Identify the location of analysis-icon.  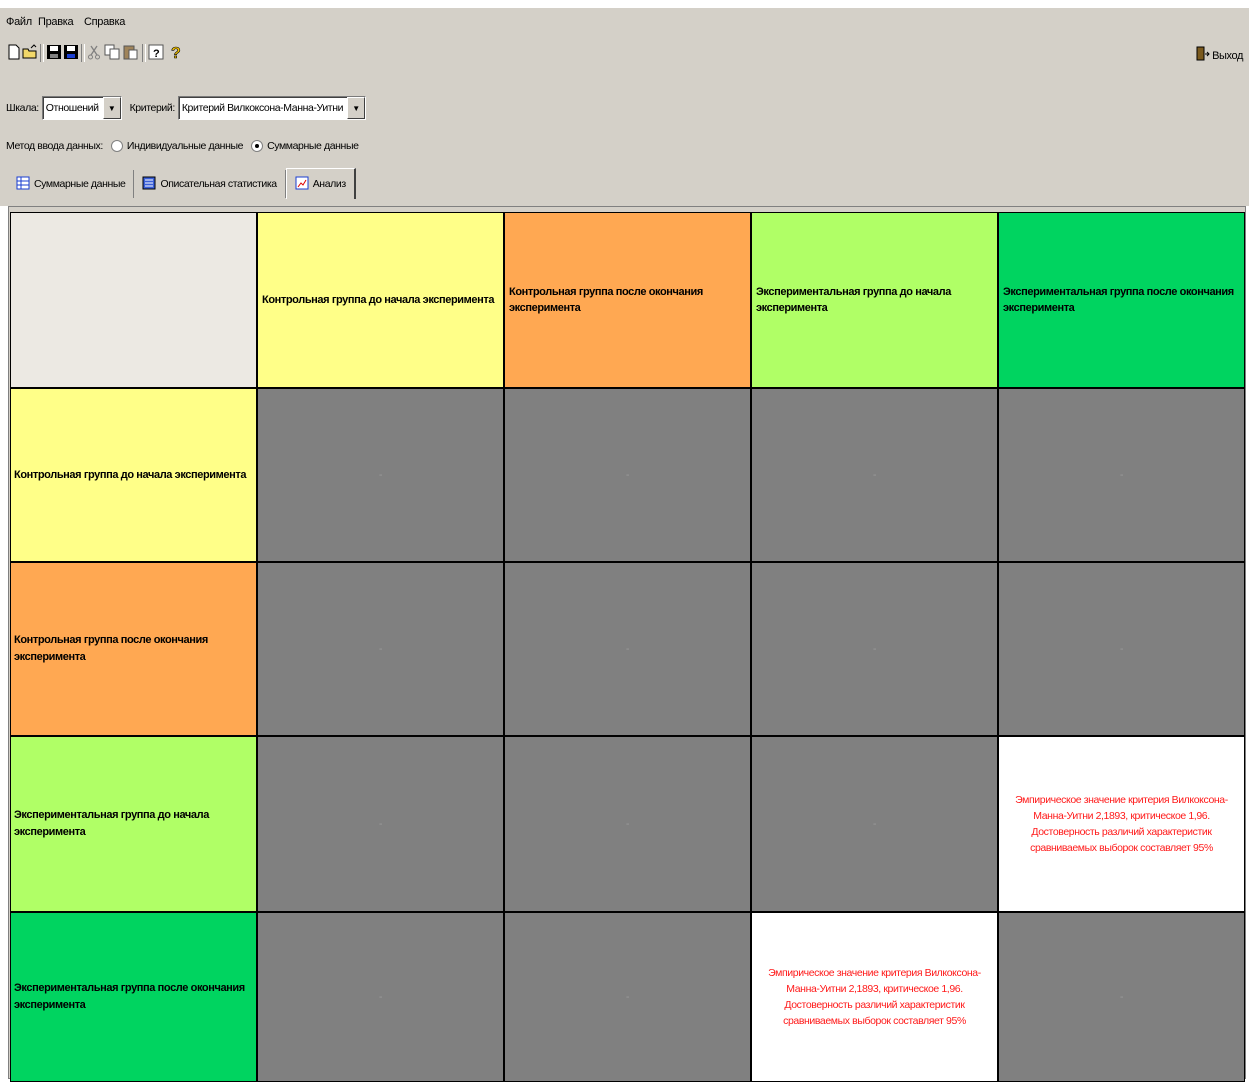
(302, 184).